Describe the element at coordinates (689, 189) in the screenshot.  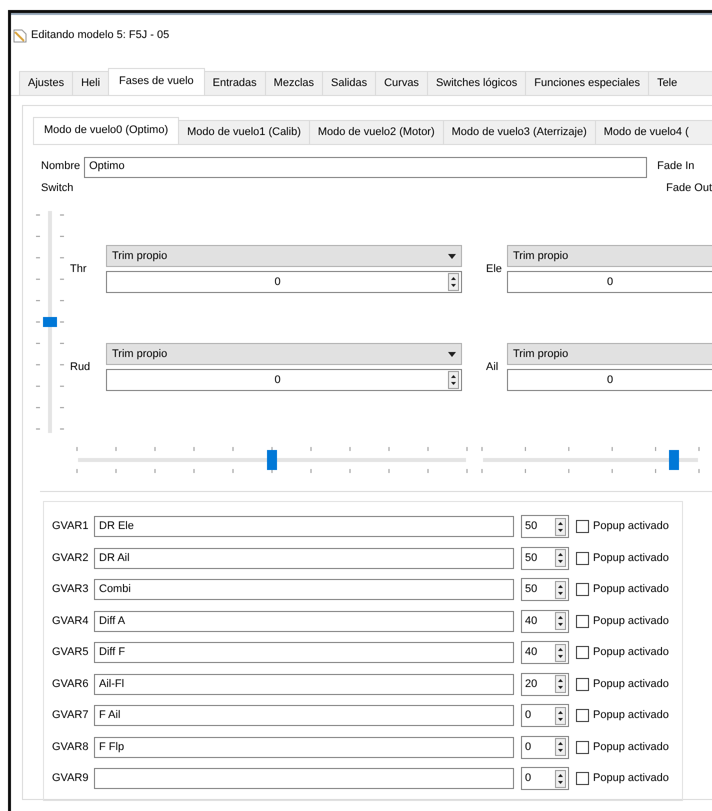
I see `field-label: Fade Out` at that location.